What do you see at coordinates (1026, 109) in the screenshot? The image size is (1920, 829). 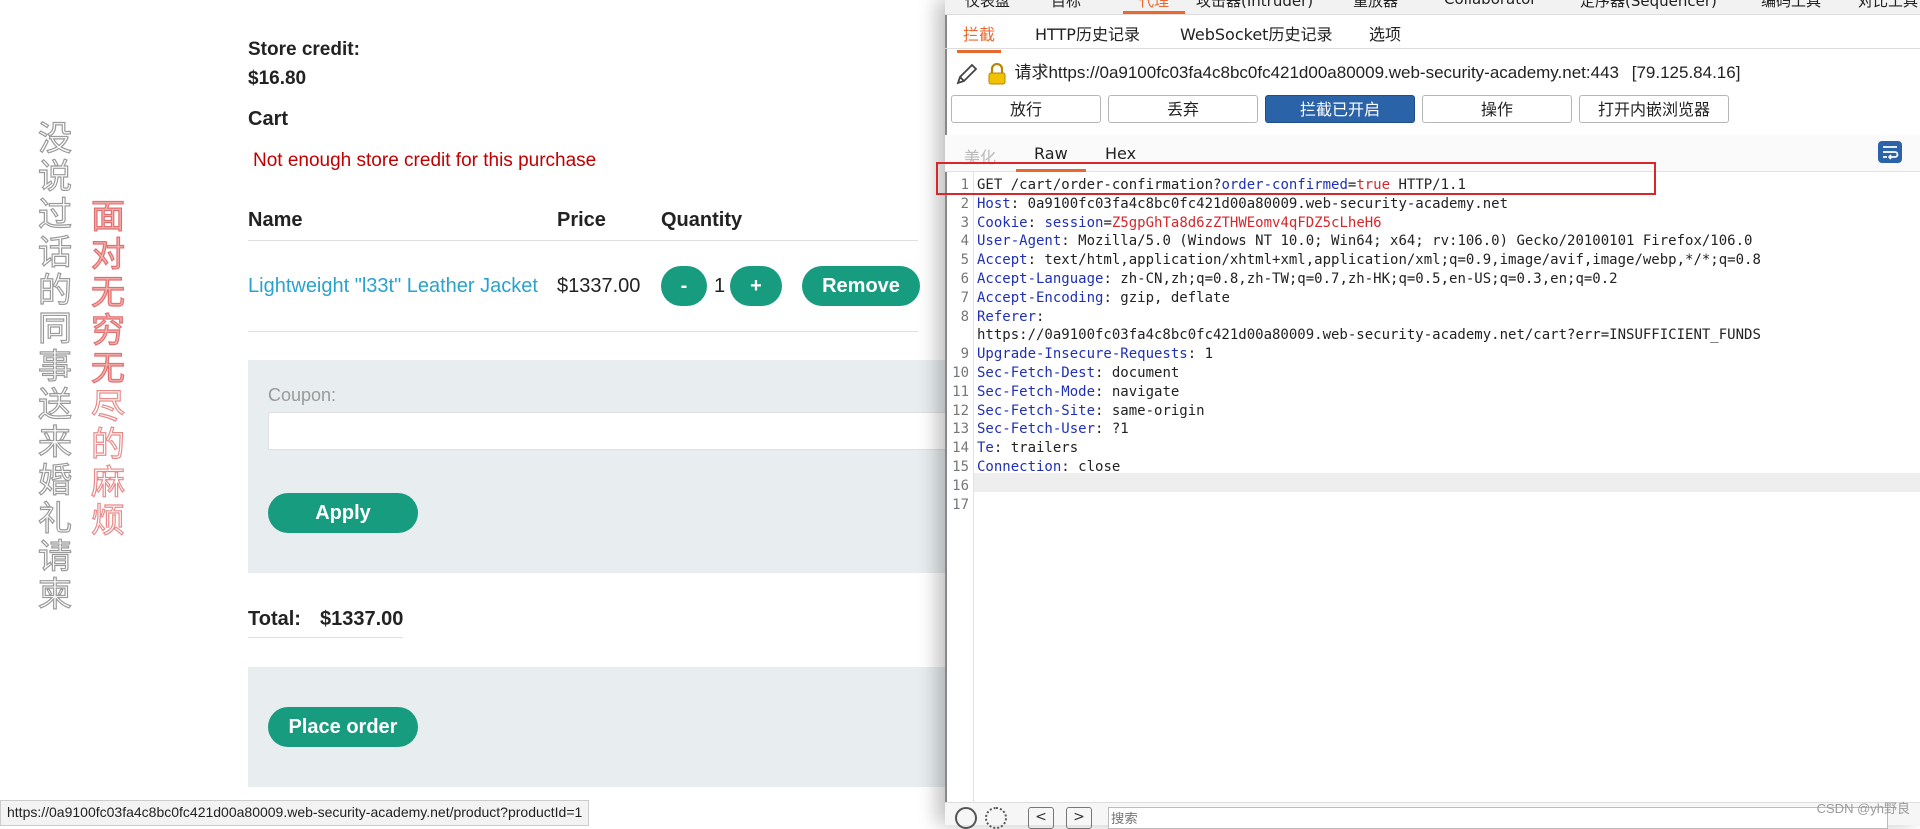 I see `forward-button: 放行` at bounding box center [1026, 109].